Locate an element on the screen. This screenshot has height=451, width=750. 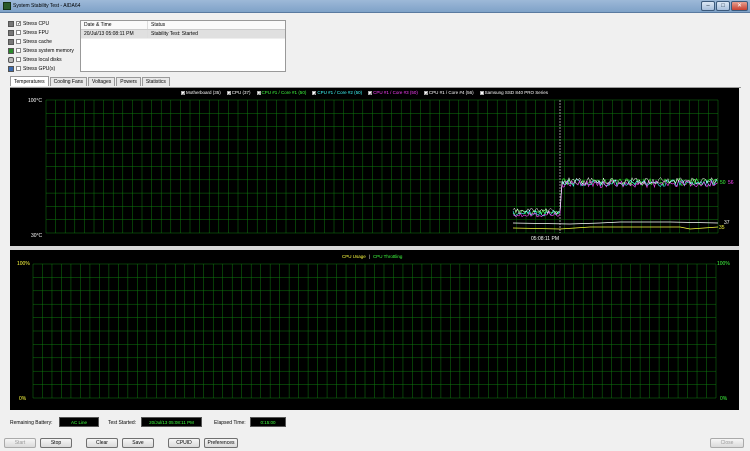
end-label-cpu: 37 is located at coordinates (727, 223).